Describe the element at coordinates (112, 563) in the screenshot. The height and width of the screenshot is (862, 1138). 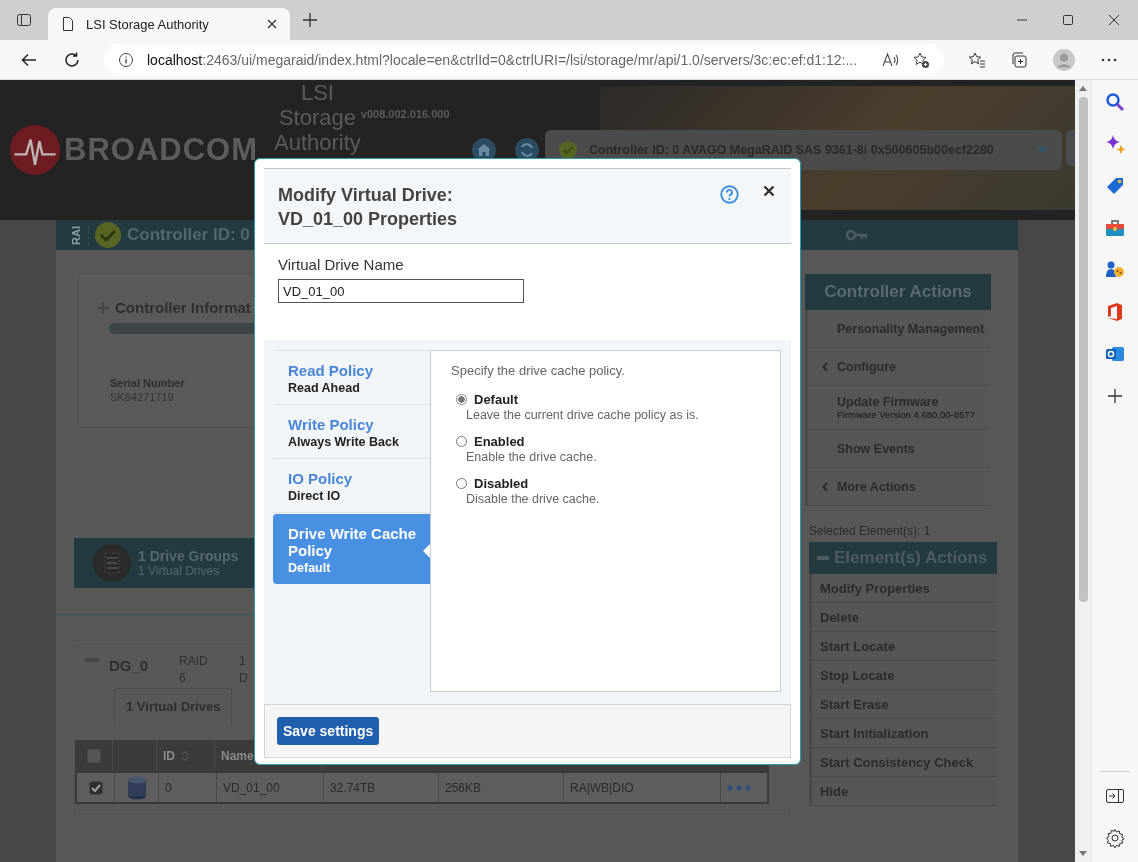
I see `drive-group-icon` at that location.